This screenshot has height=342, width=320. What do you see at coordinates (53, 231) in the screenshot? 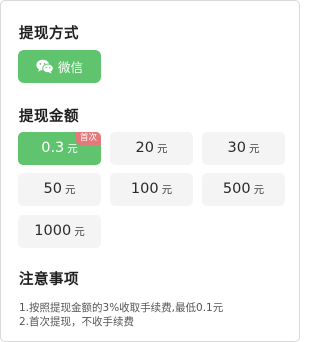
I see `amount-value: 1000` at bounding box center [53, 231].